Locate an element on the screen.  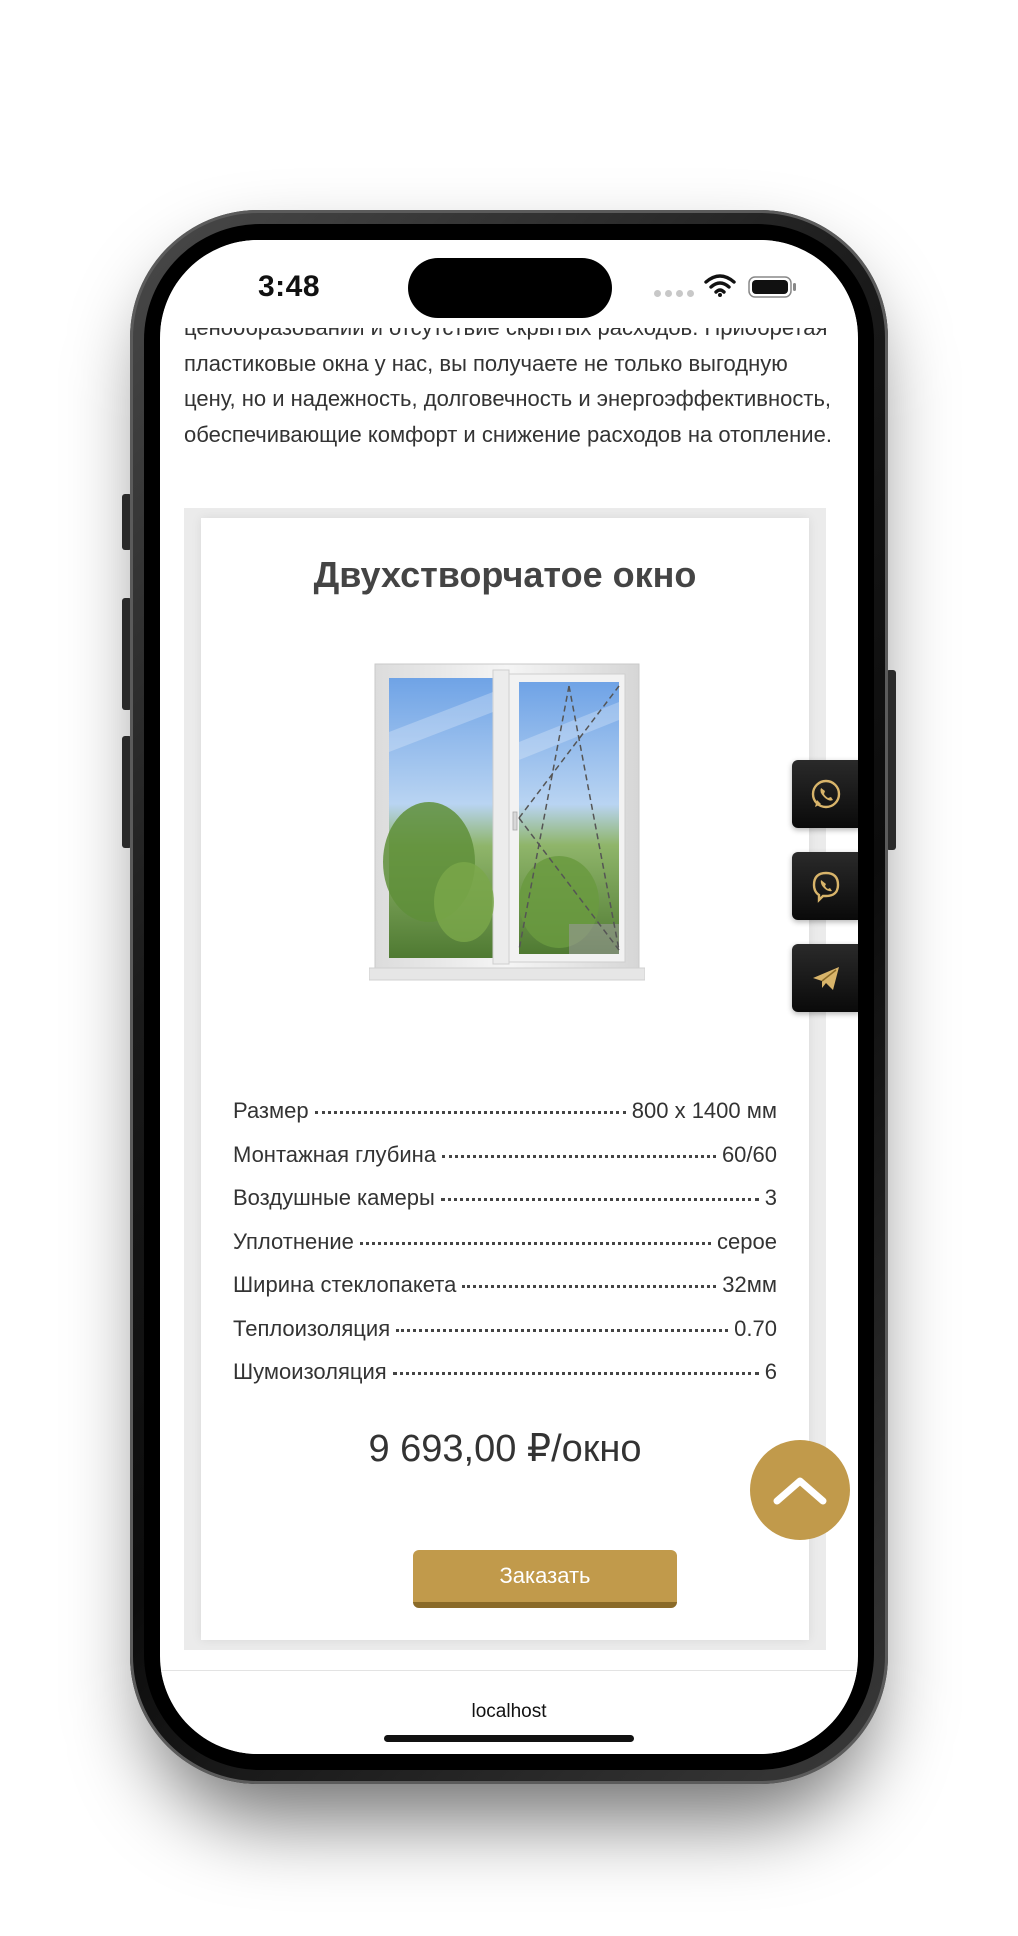
spec-label: Воздушные камеры is located at coordinates (334, 1197).